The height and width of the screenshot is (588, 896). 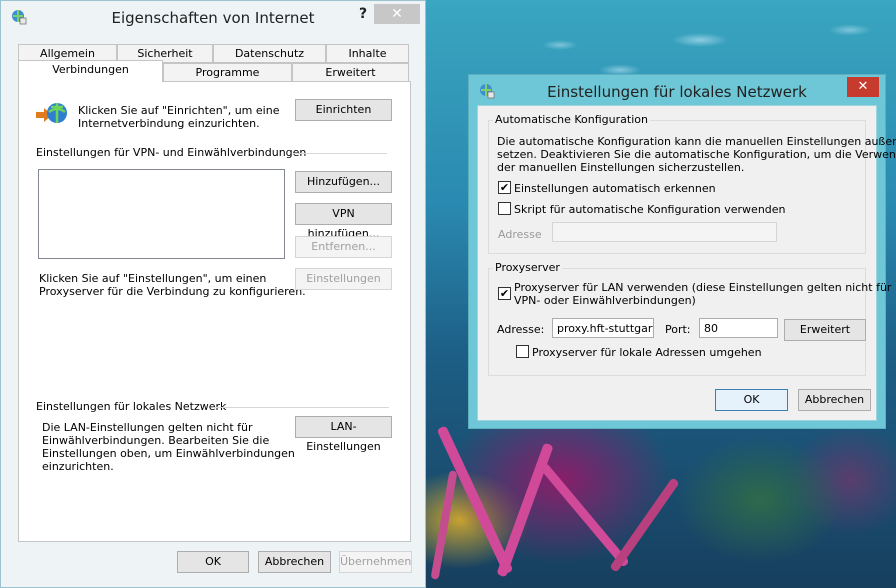 I want to click on use-proxy-label-line2: VPN- oder Einwählverbindungen), so click(x=605, y=300).